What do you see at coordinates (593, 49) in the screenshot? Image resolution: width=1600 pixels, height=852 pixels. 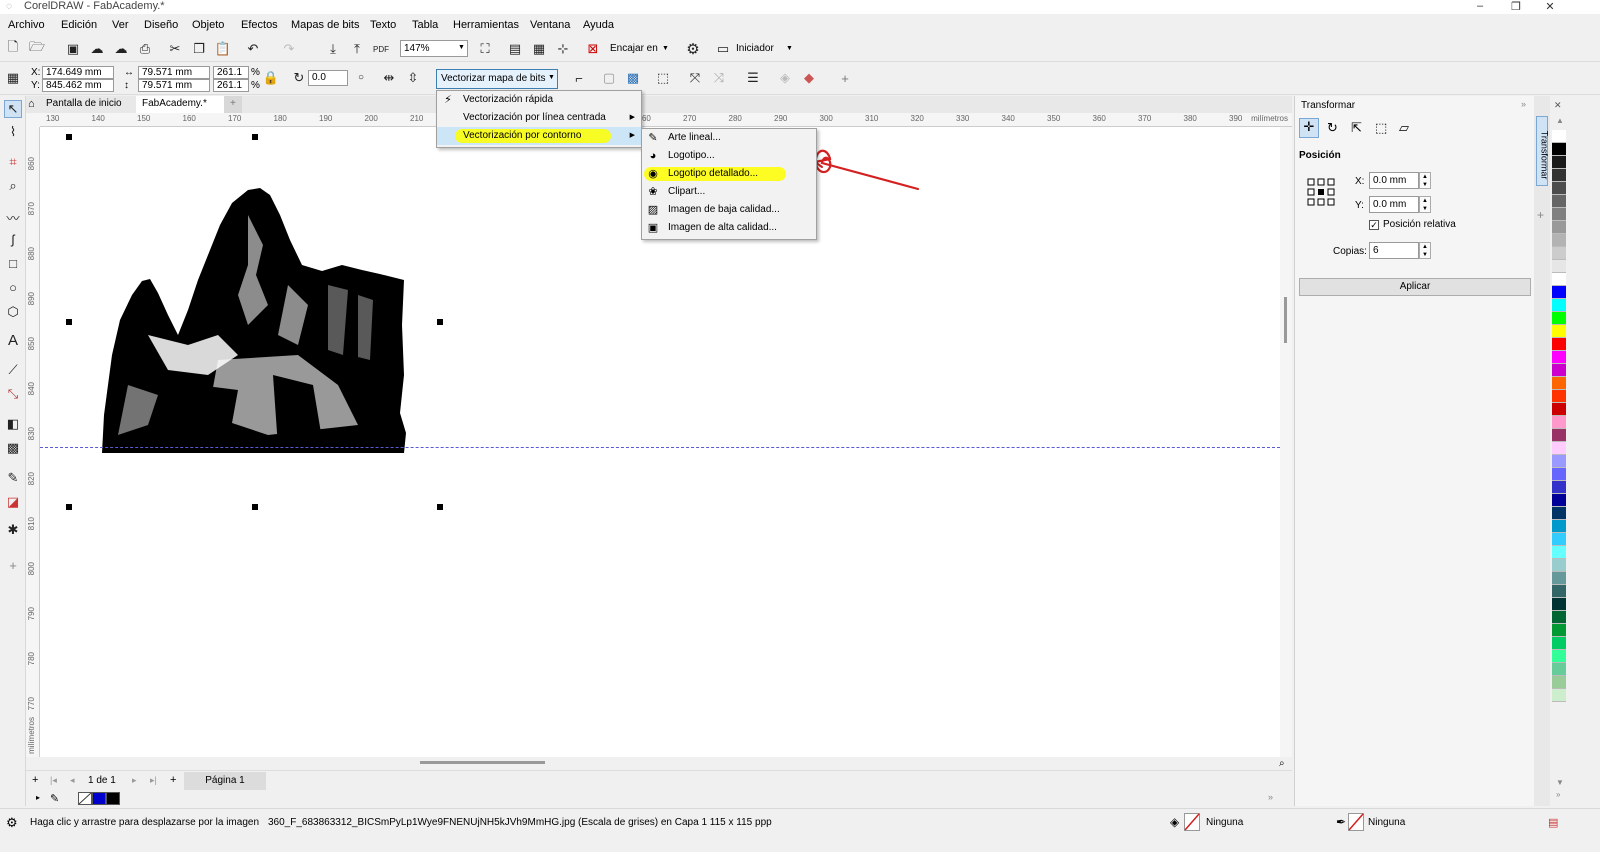 I see `snap-off-icon: ⊠` at bounding box center [593, 49].